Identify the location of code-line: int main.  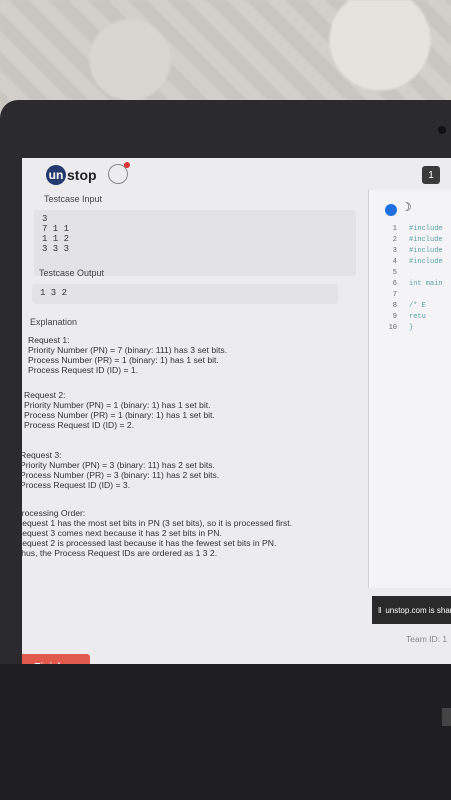
(426, 284).